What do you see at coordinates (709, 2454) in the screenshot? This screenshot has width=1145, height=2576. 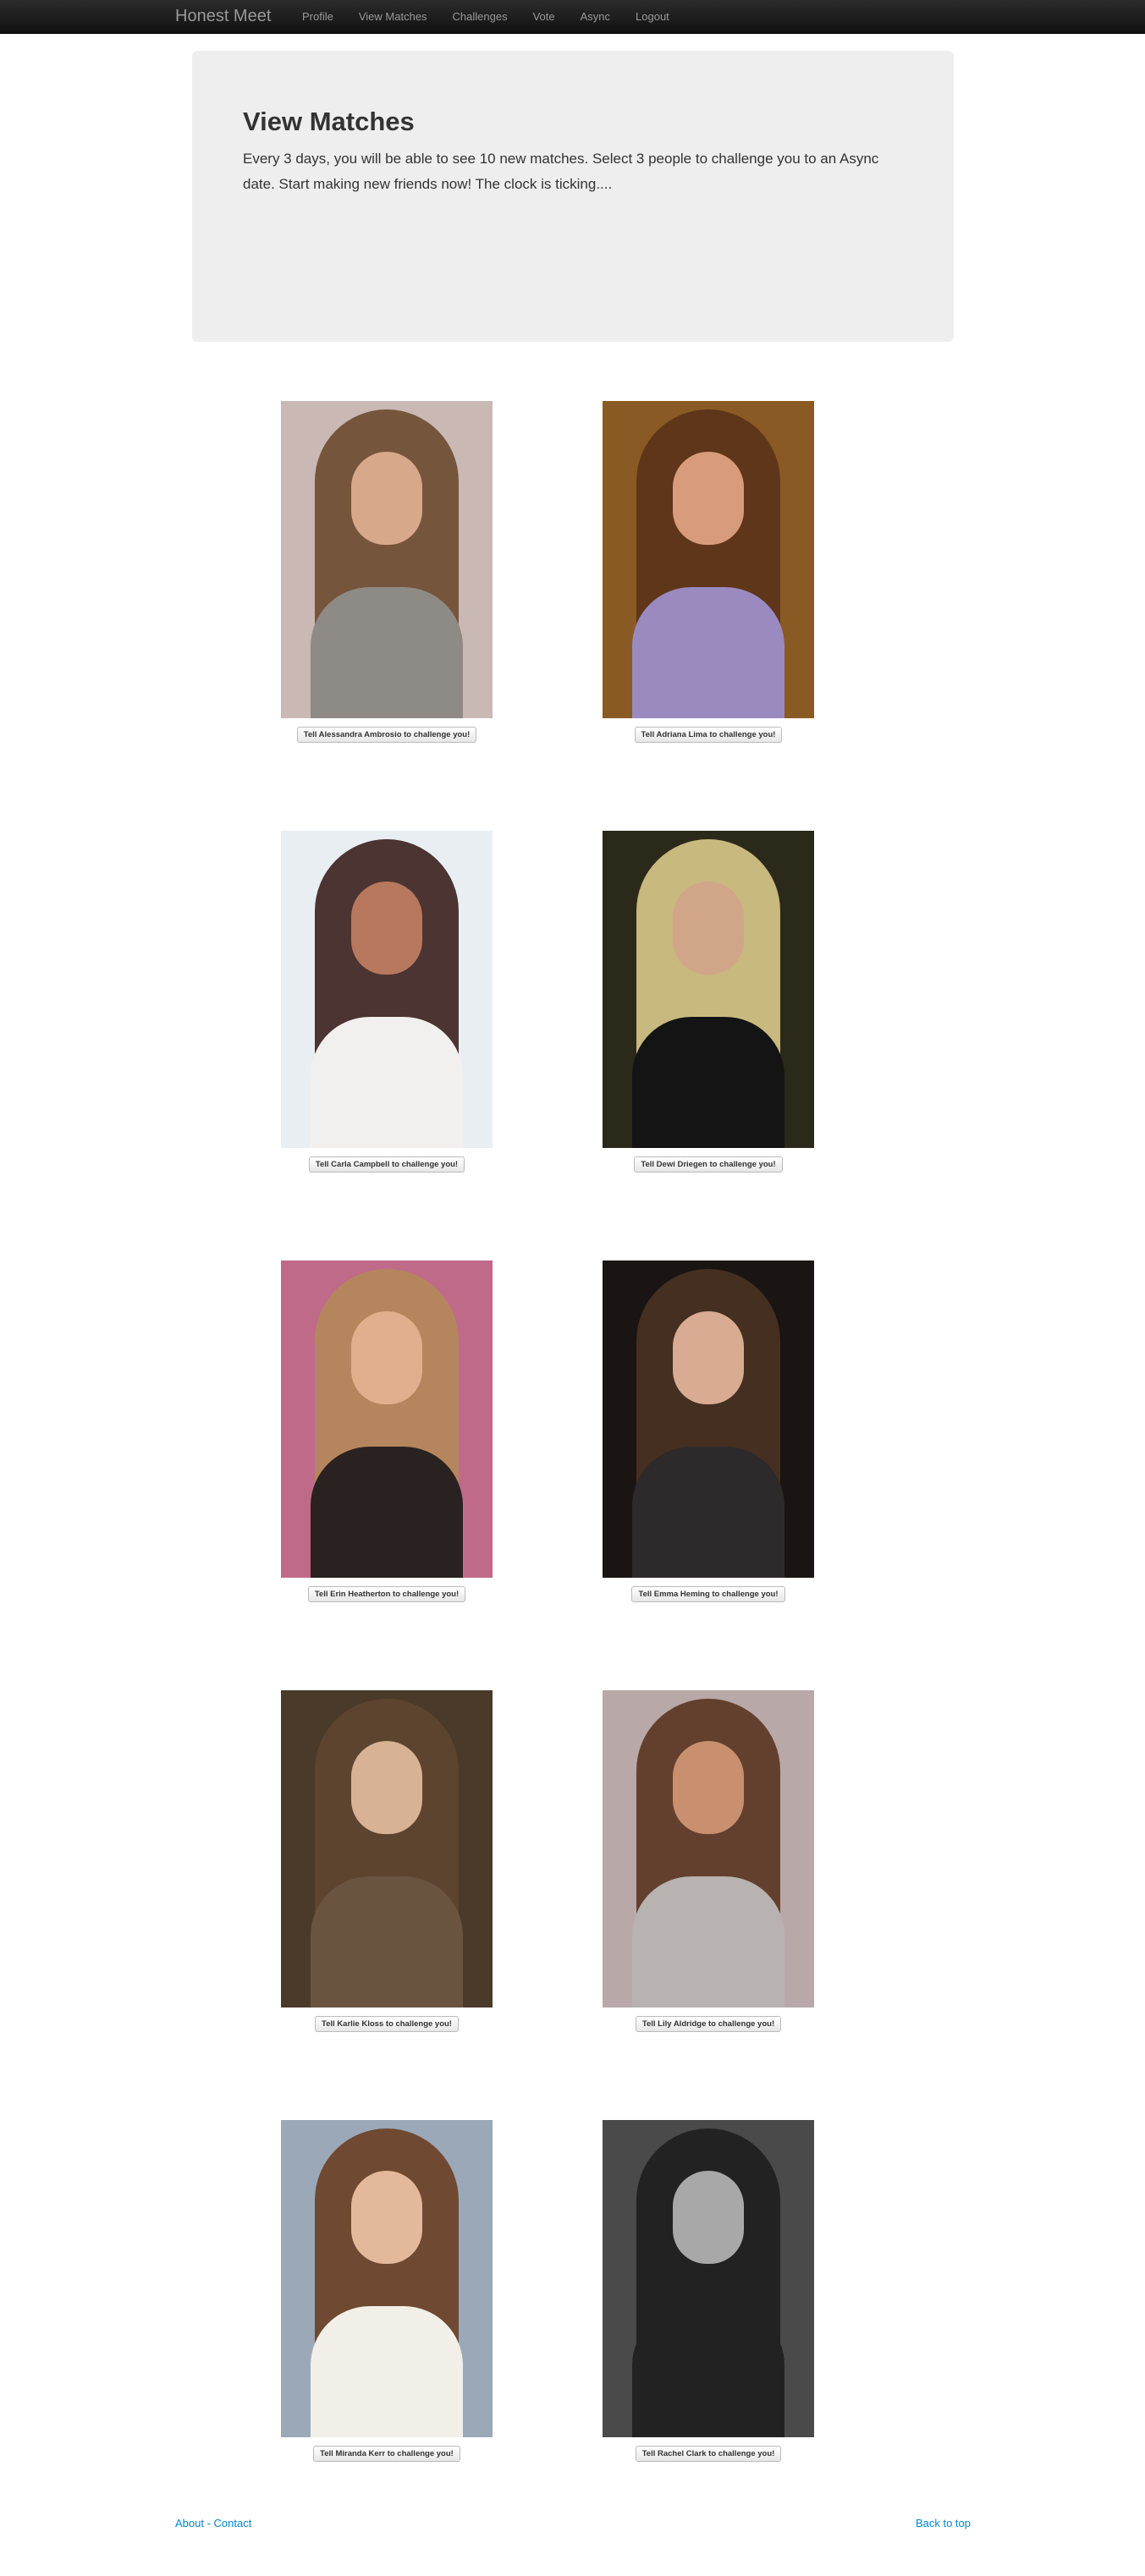 I see `challenge-button: Tell Rachel Clark to challenge you!` at bounding box center [709, 2454].